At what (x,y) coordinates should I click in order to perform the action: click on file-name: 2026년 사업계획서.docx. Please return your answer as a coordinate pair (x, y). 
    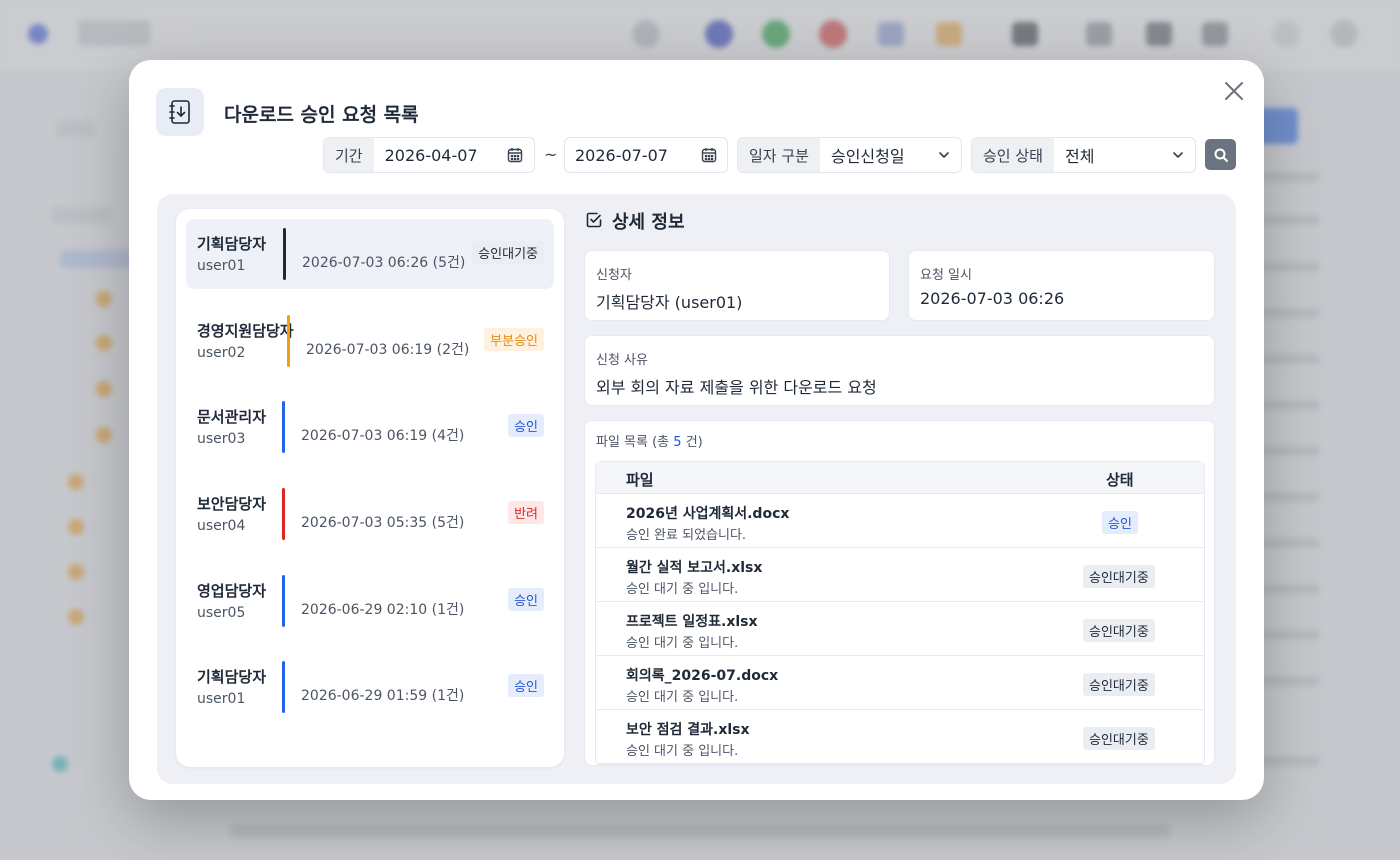
    Looking at the image, I should click on (708, 514).